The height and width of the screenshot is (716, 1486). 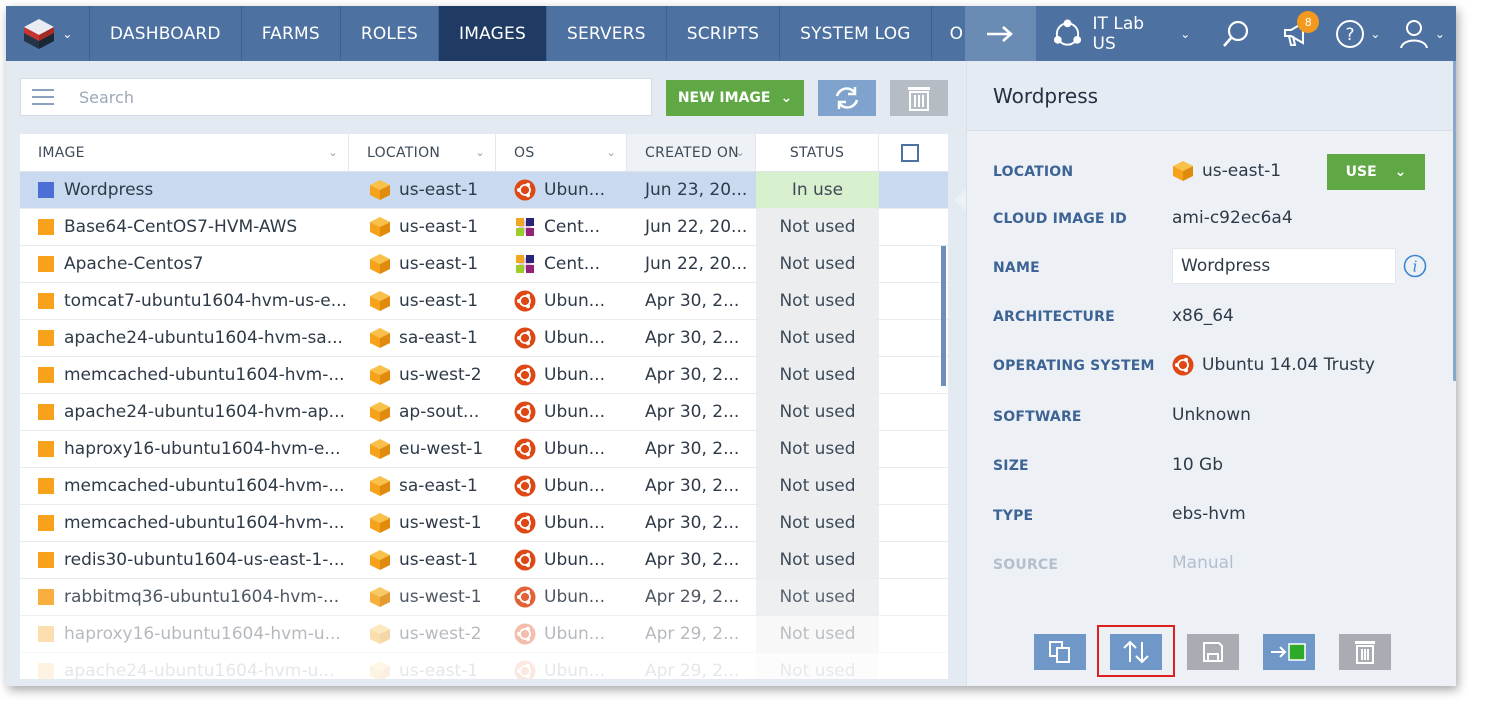 I want to click on logo-menu: ⌄, so click(x=48, y=33).